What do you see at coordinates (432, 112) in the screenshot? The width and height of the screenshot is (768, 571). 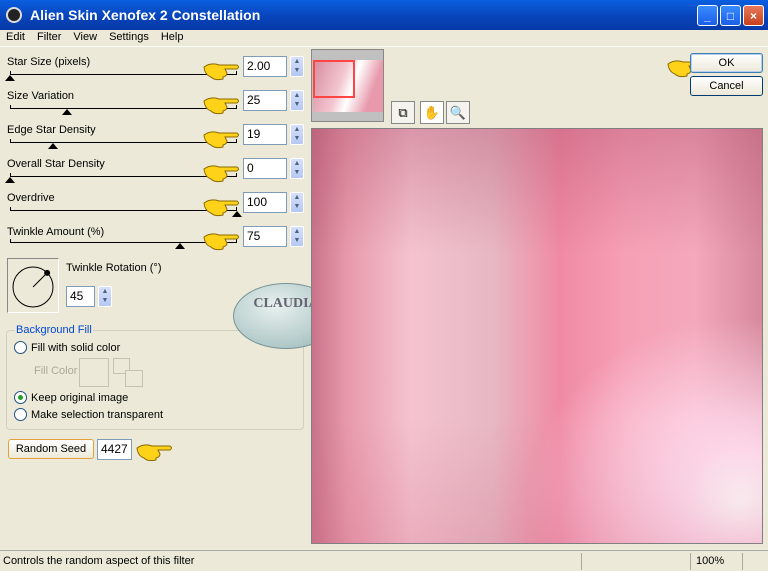 I see `hand-tool-icon: ✋` at bounding box center [432, 112].